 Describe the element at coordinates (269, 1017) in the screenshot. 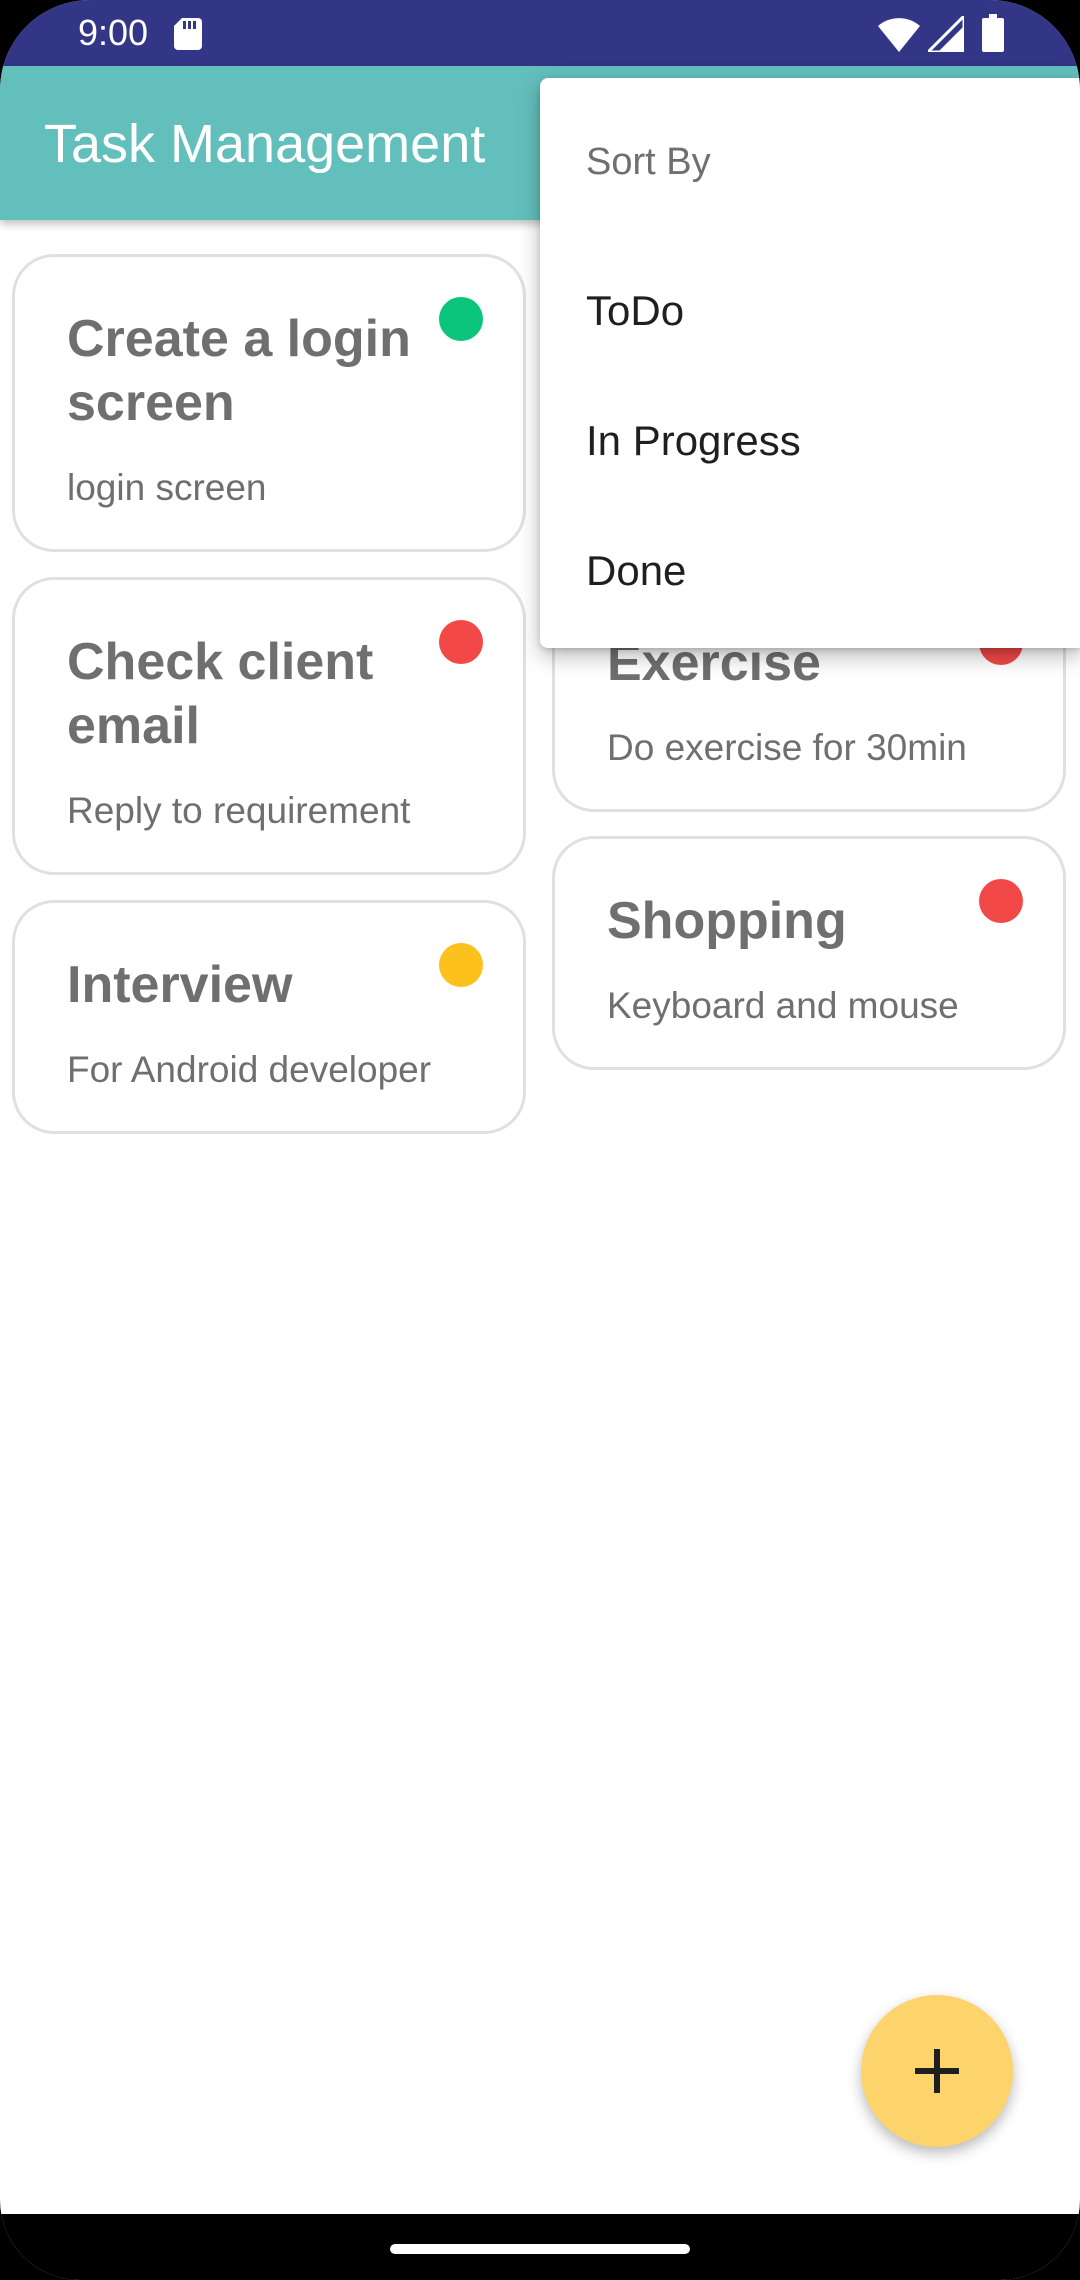

I see `task-card: Interview For Android developer` at that location.